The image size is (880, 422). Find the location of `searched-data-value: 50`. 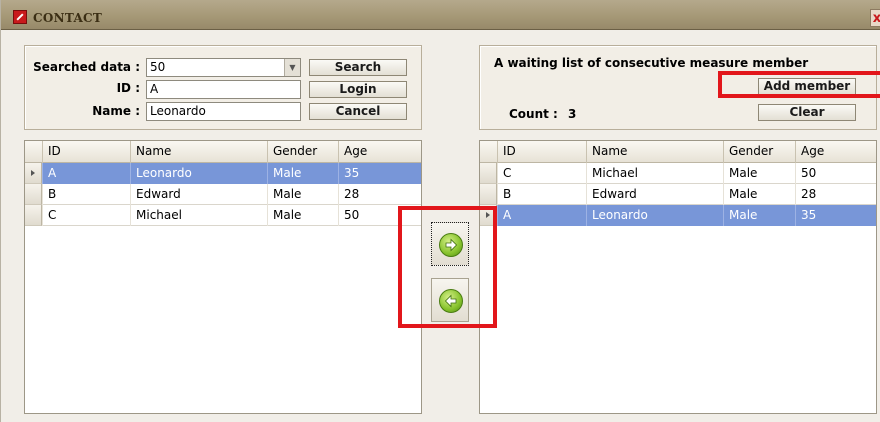

searched-data-value: 50 is located at coordinates (158, 67).